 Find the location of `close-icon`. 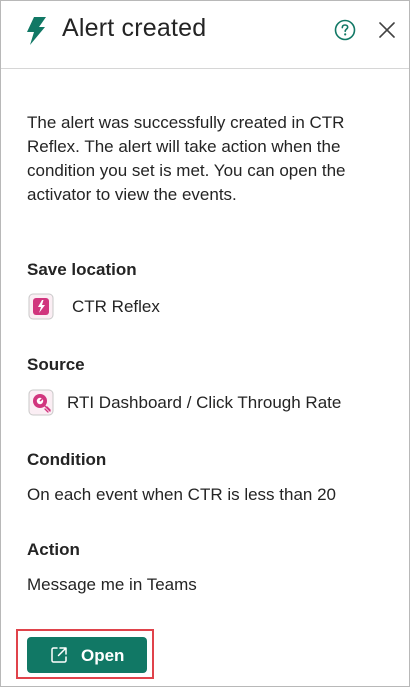

close-icon is located at coordinates (387, 30).